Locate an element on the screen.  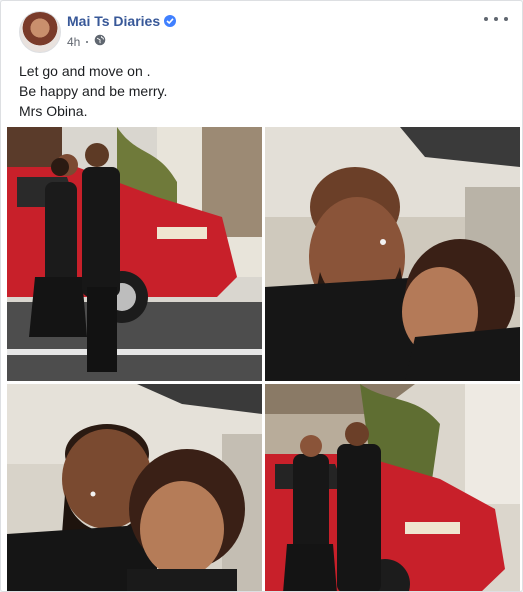
verified-badge-icon is located at coordinates (170, 21).